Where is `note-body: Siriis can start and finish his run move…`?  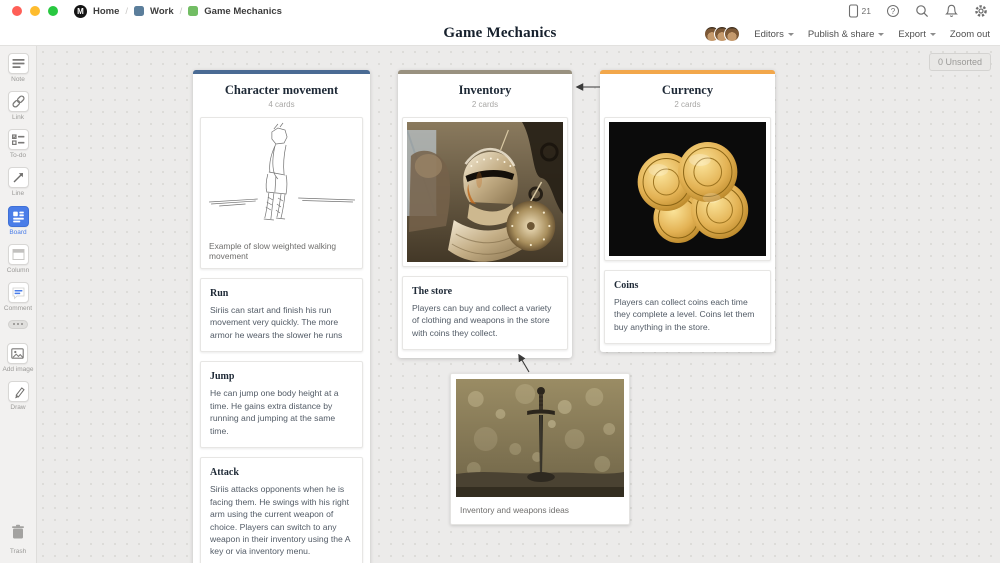
note-body: Siriis can start and finish his run move… is located at coordinates (276, 322).